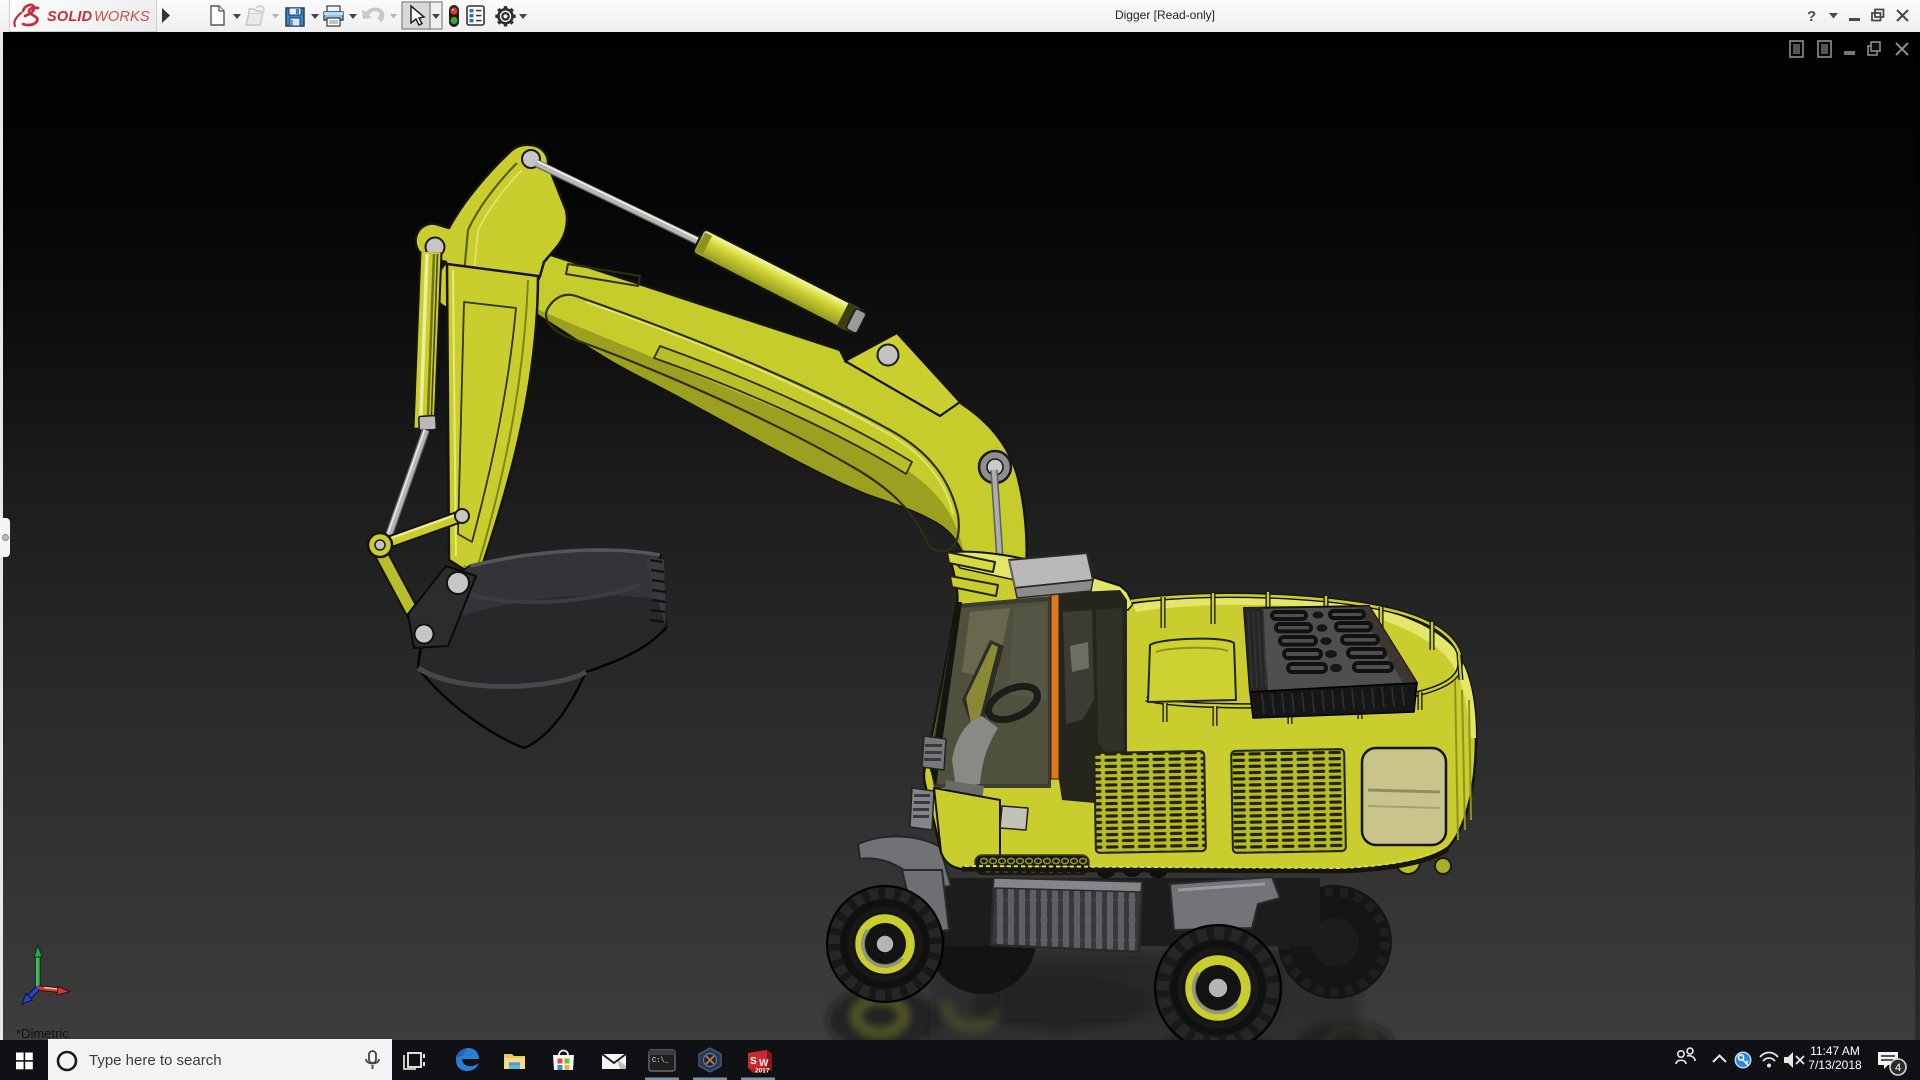  I want to click on svg-text: 4, so click(1898, 1068).